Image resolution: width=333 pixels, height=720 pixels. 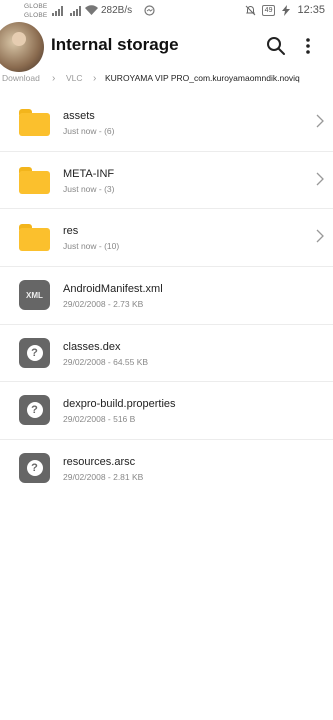 I want to click on more-vert-icon, so click(x=308, y=46).